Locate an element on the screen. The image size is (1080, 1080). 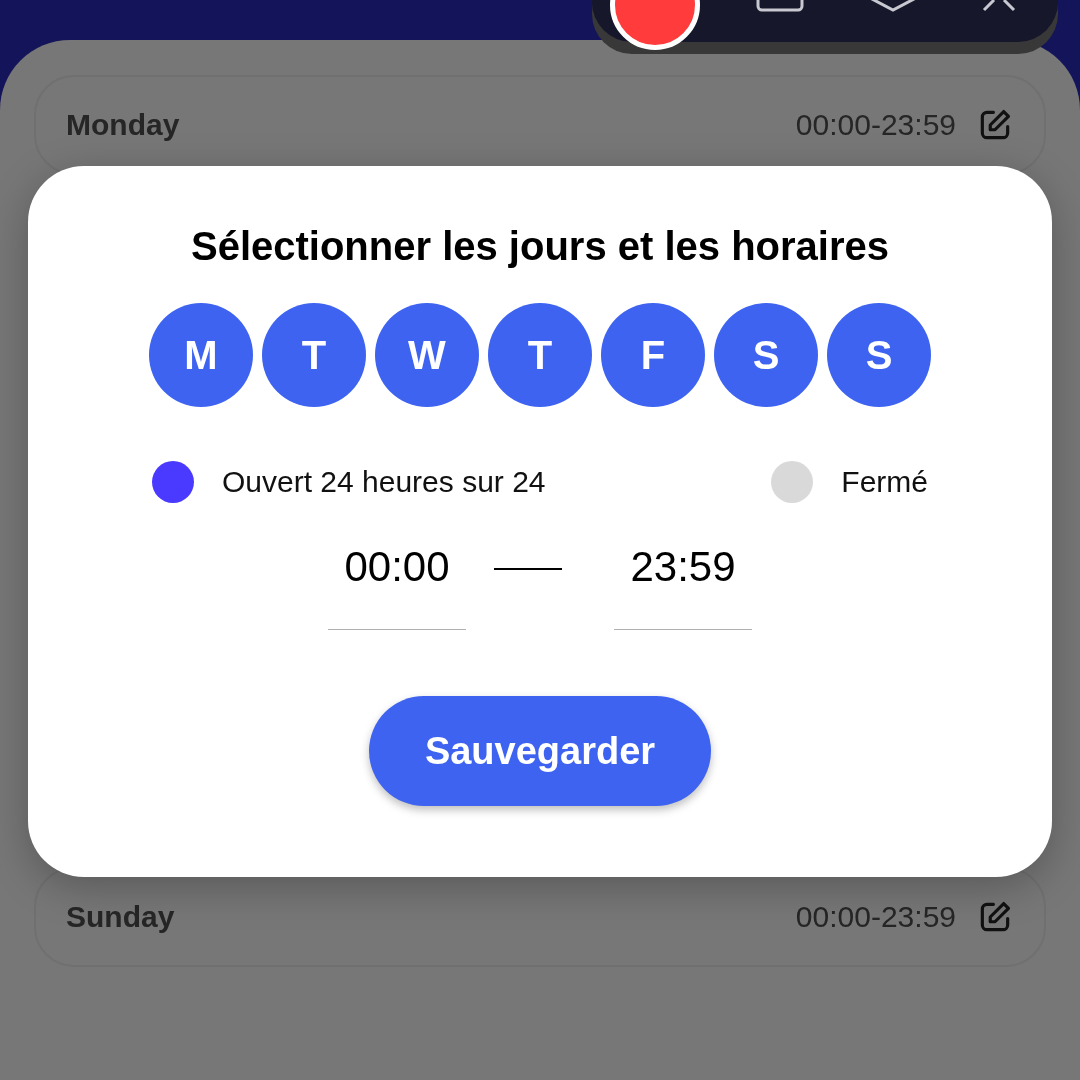
option-label: Ouvert 24 heures sur 24 is located at coordinates (384, 482).